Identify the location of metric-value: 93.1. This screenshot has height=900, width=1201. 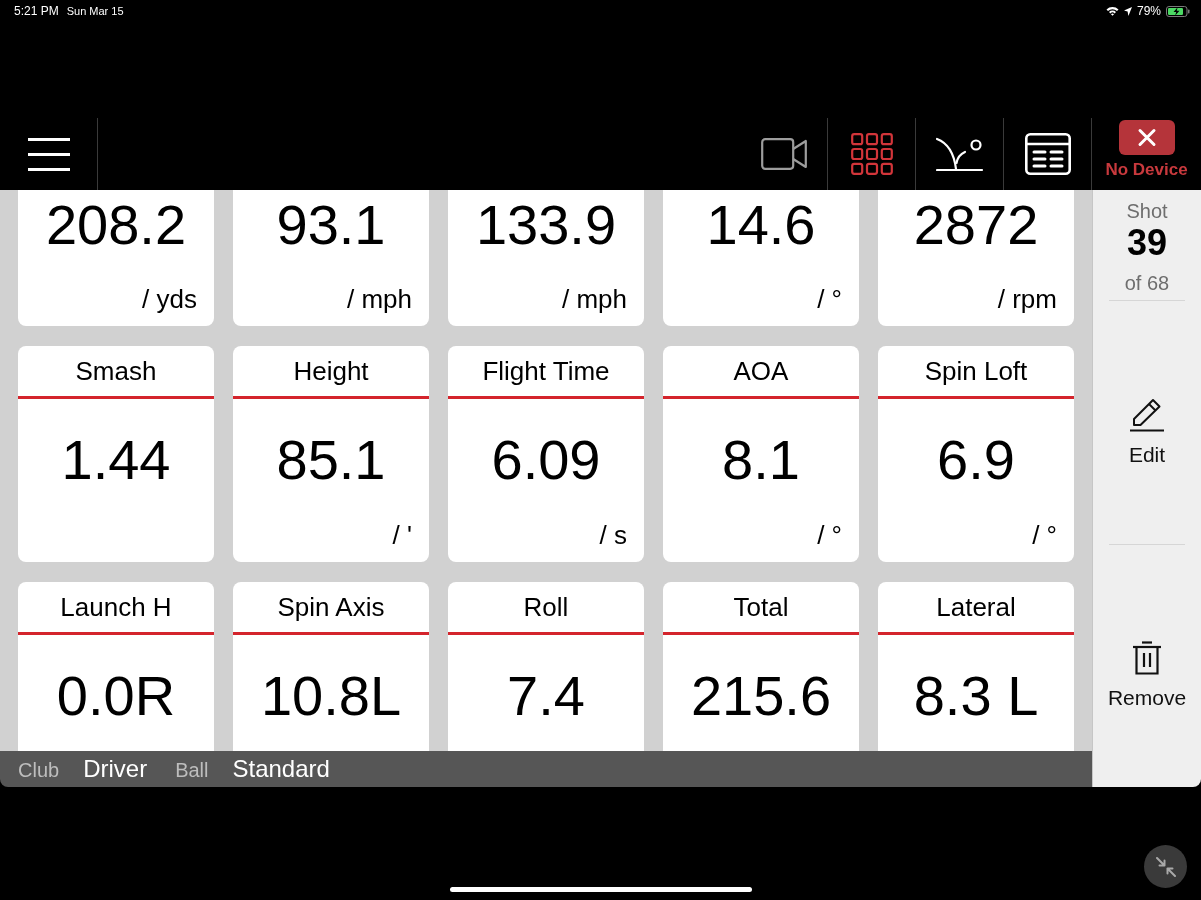
(331, 225).